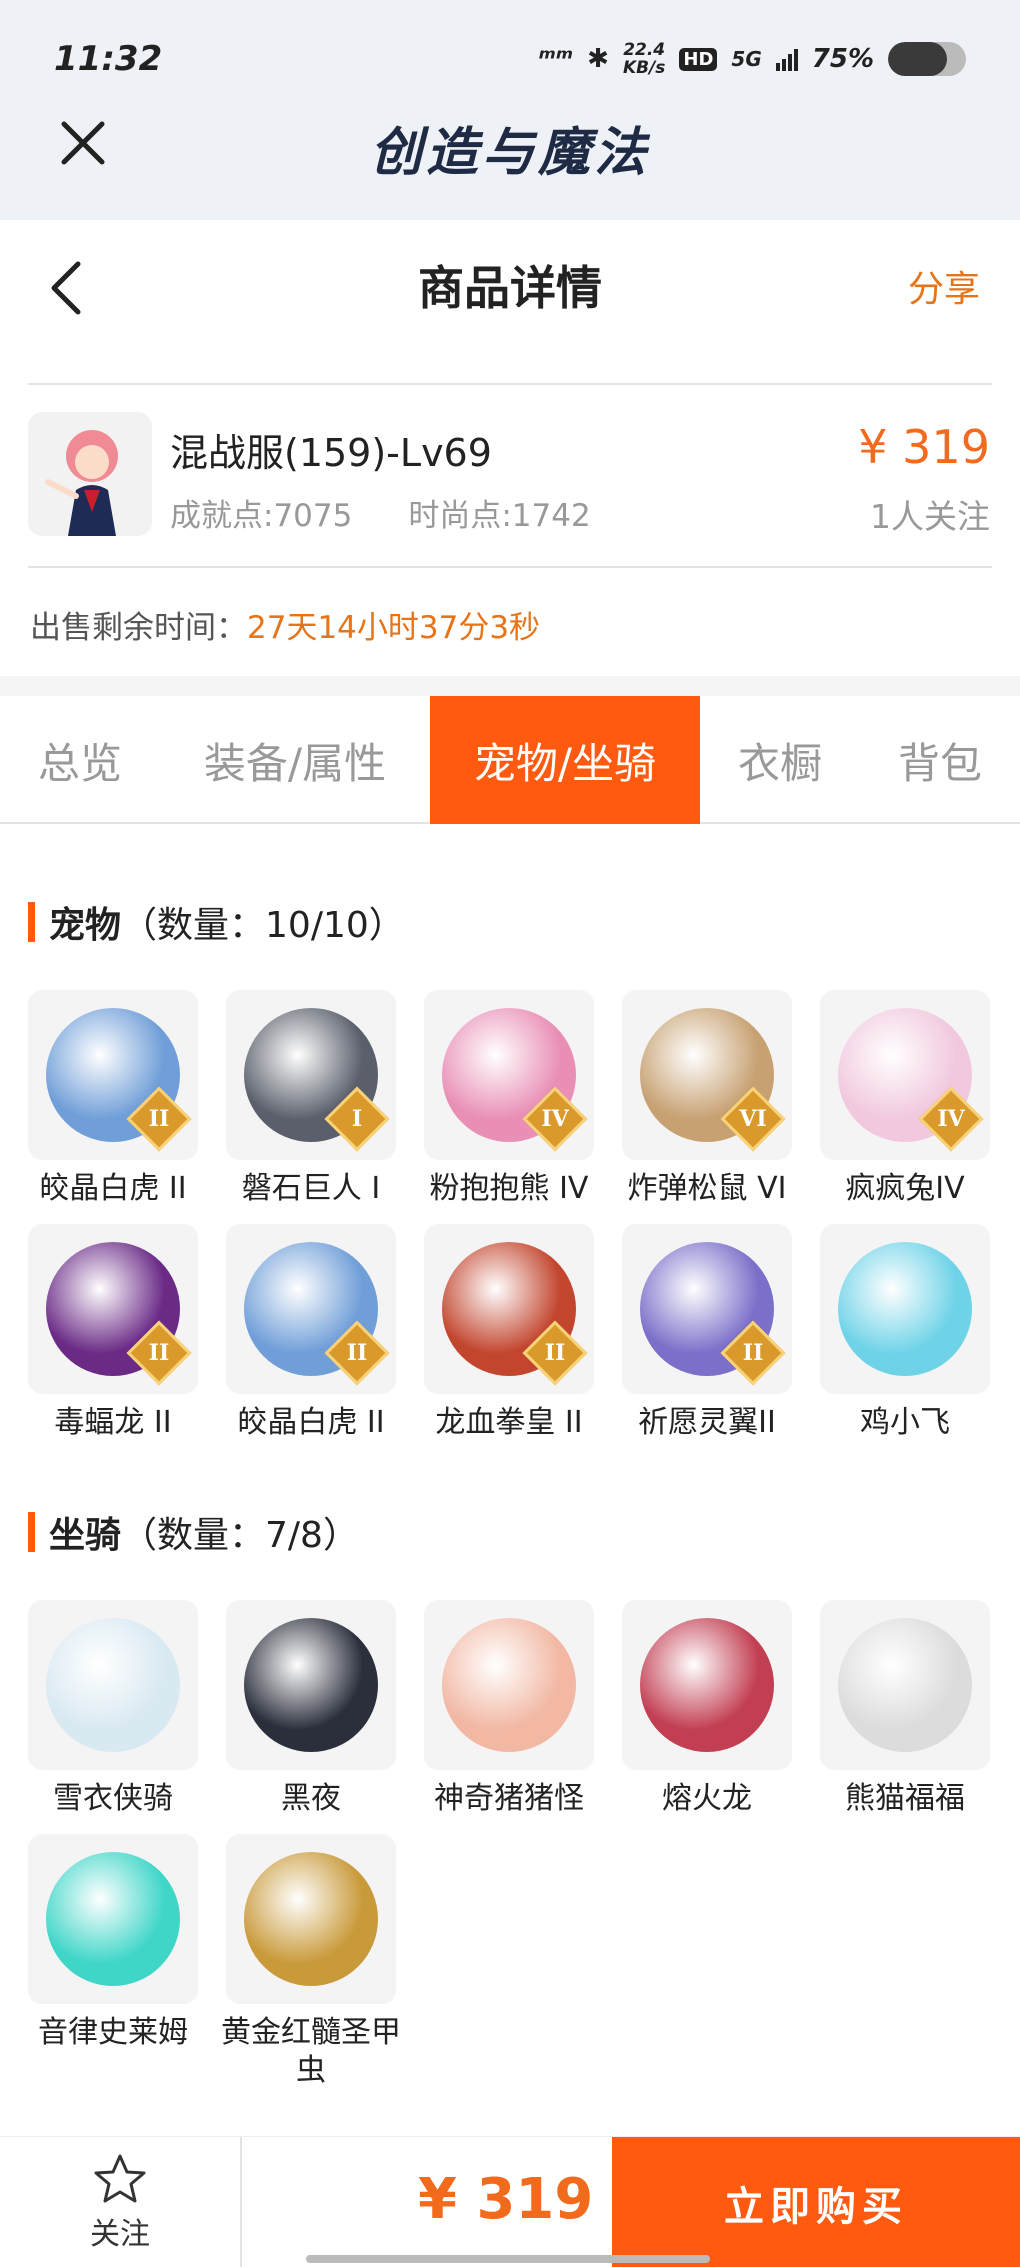  I want to click on mount-item: 神奇猪猪怪, so click(509, 1709).